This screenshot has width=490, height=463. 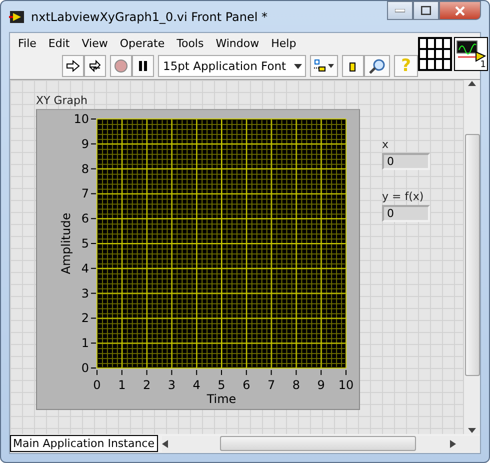 What do you see at coordinates (386, 144) in the screenshot?
I see `indicator-label: x` at bounding box center [386, 144].